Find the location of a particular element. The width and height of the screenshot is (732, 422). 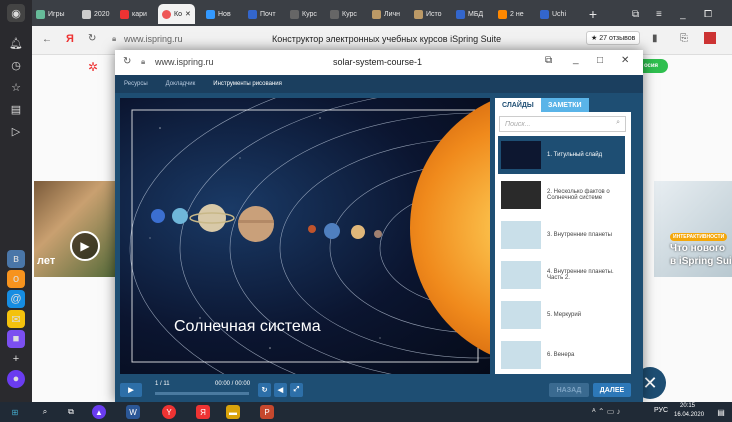

task-view-icon: ⧉ is located at coordinates (71, 412).